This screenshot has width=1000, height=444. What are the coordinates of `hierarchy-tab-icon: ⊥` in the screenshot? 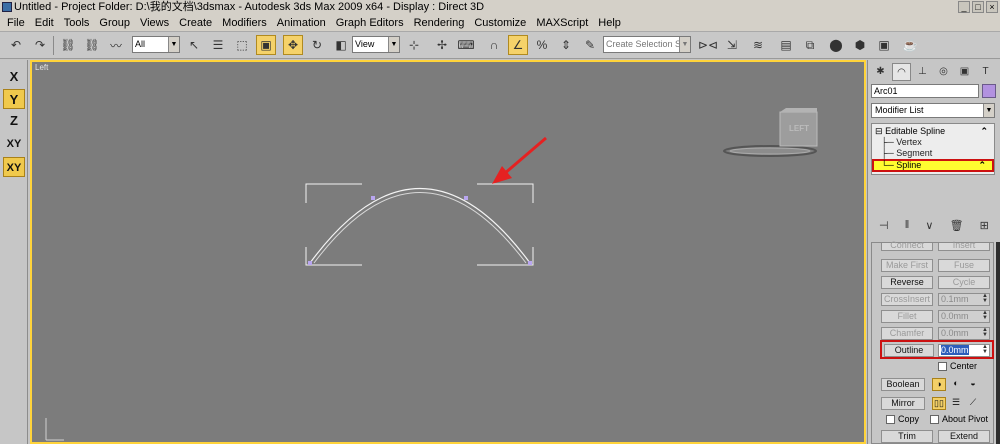 It's located at (922, 72).